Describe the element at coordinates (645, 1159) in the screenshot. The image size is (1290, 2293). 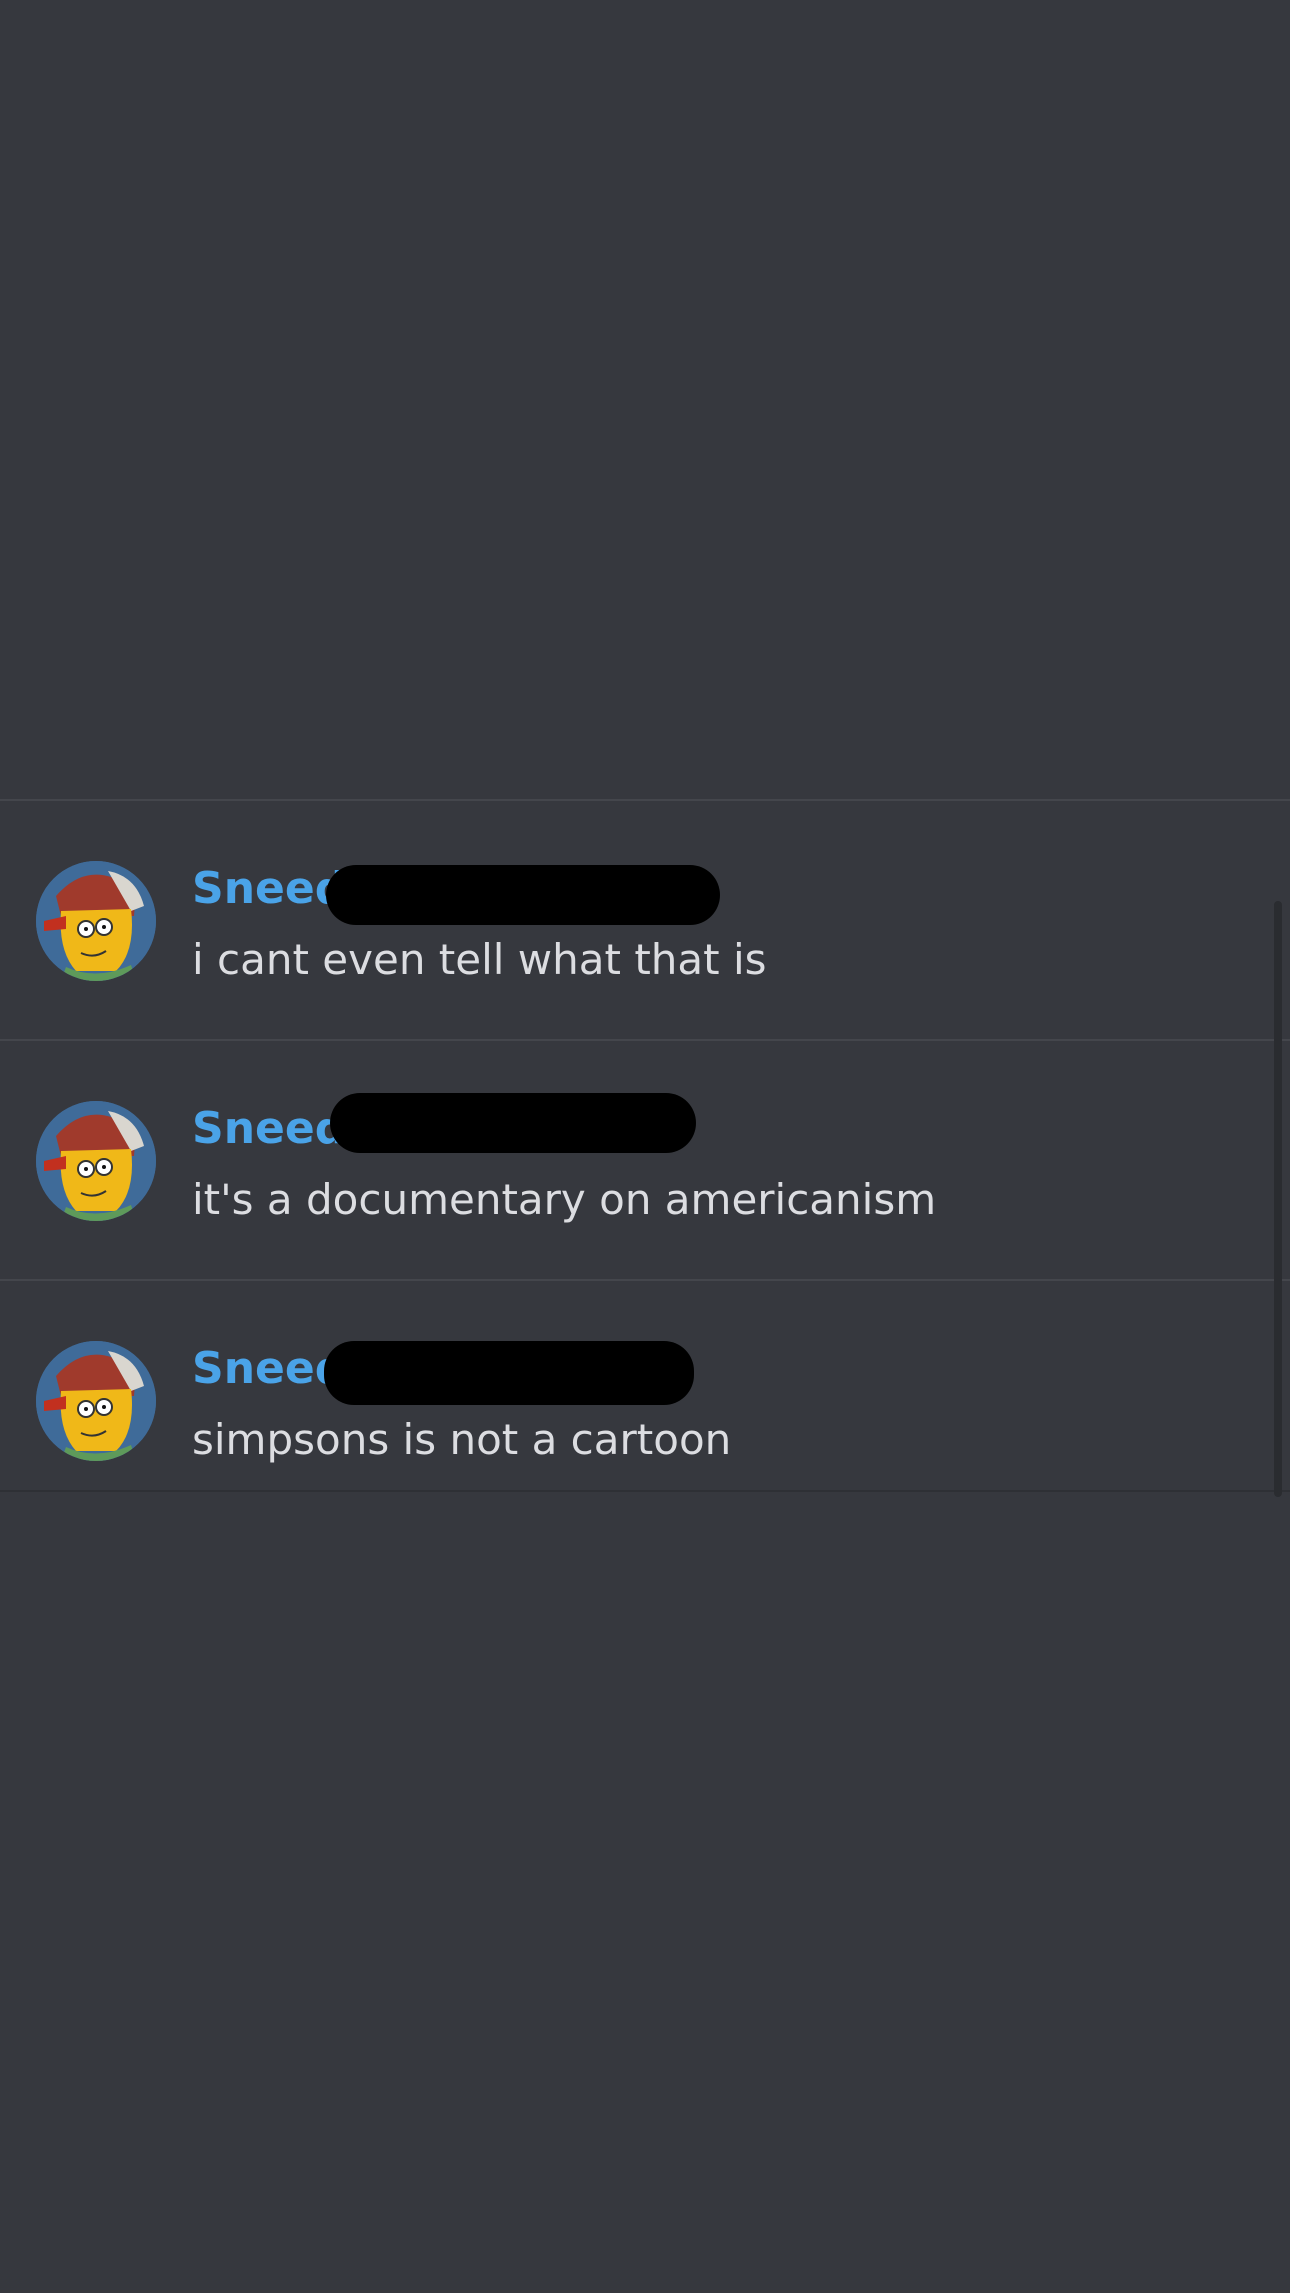
I see `message-item: Sneed it's a documentary on americanism` at that location.